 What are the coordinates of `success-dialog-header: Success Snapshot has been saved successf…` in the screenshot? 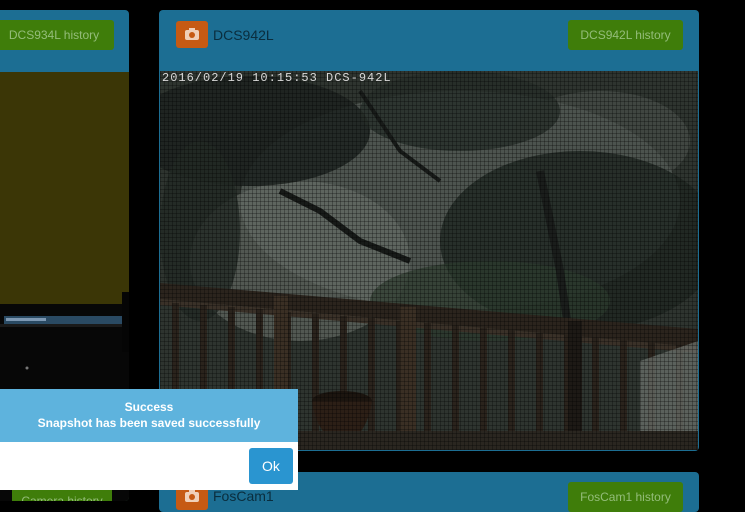 It's located at (149, 415).